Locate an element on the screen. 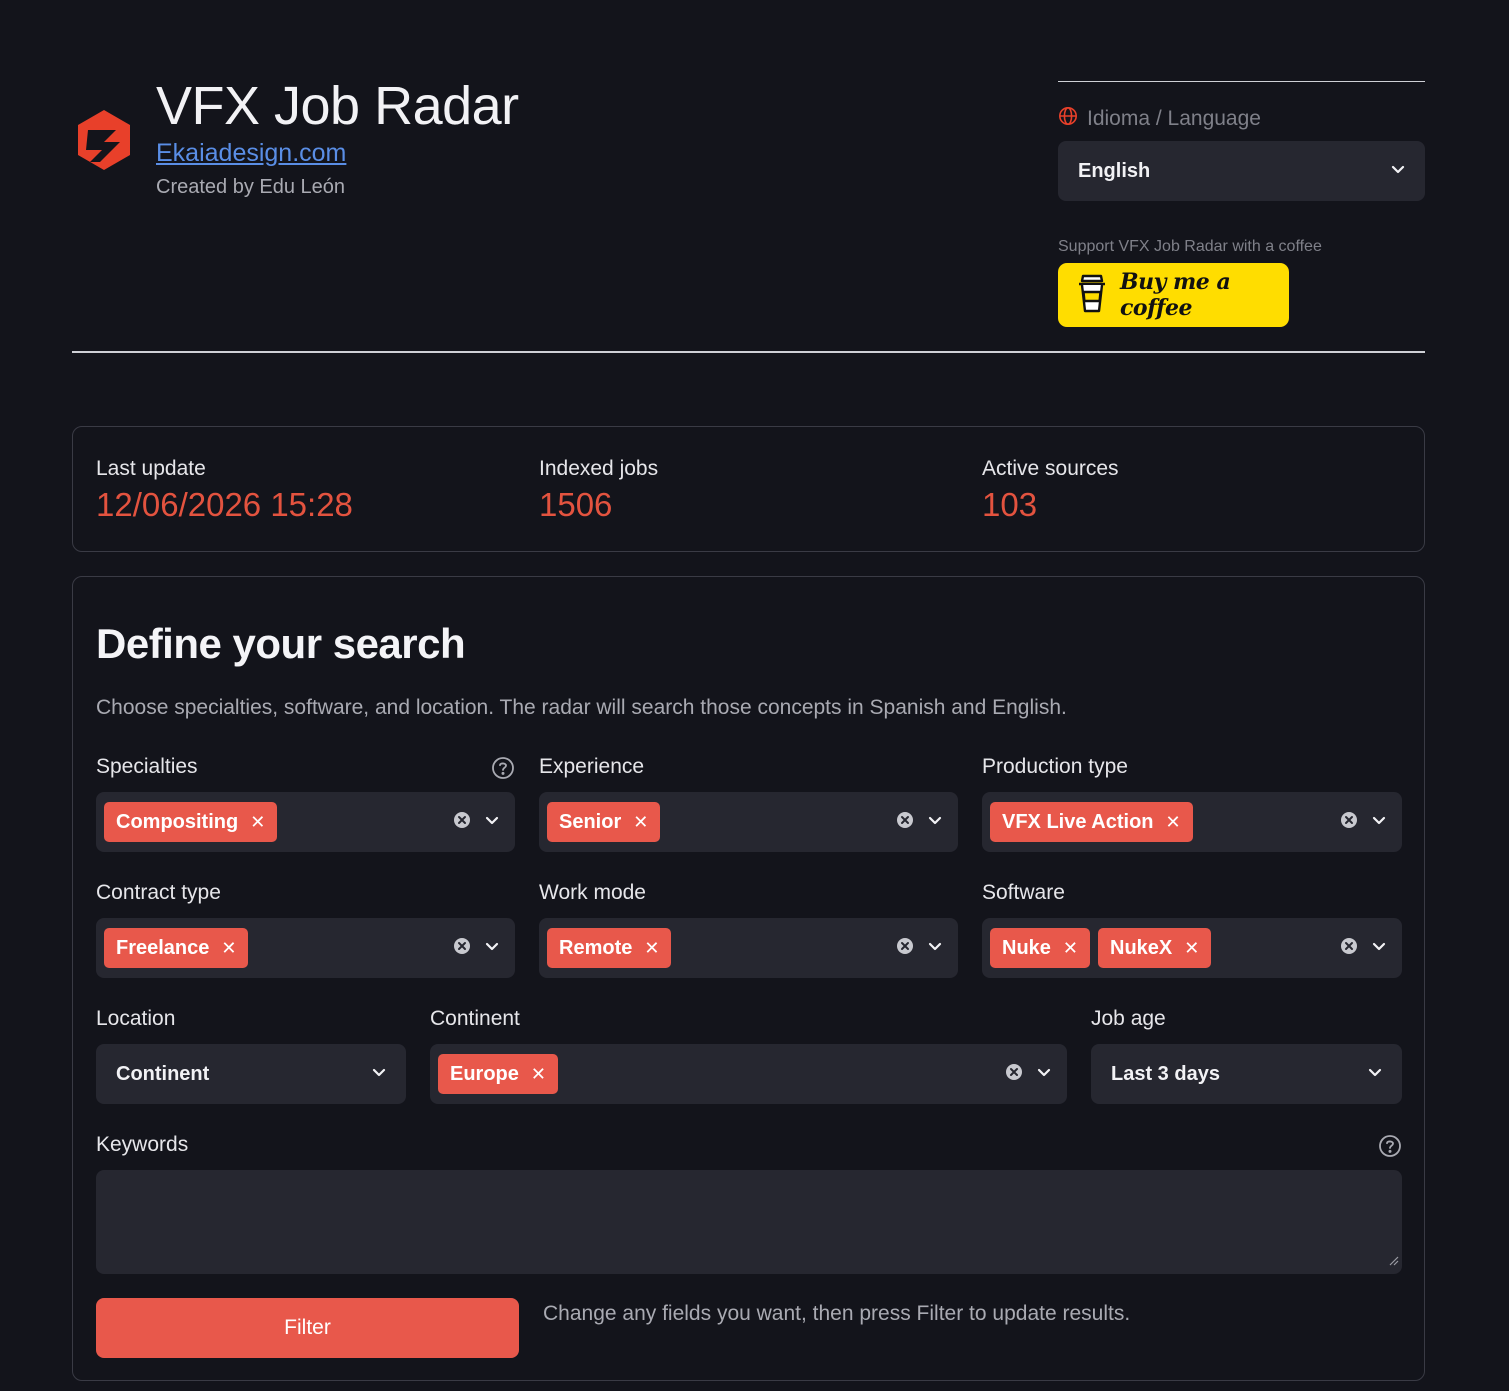  stat-value: 12/06/2026 15:28 is located at coordinates (224, 504).